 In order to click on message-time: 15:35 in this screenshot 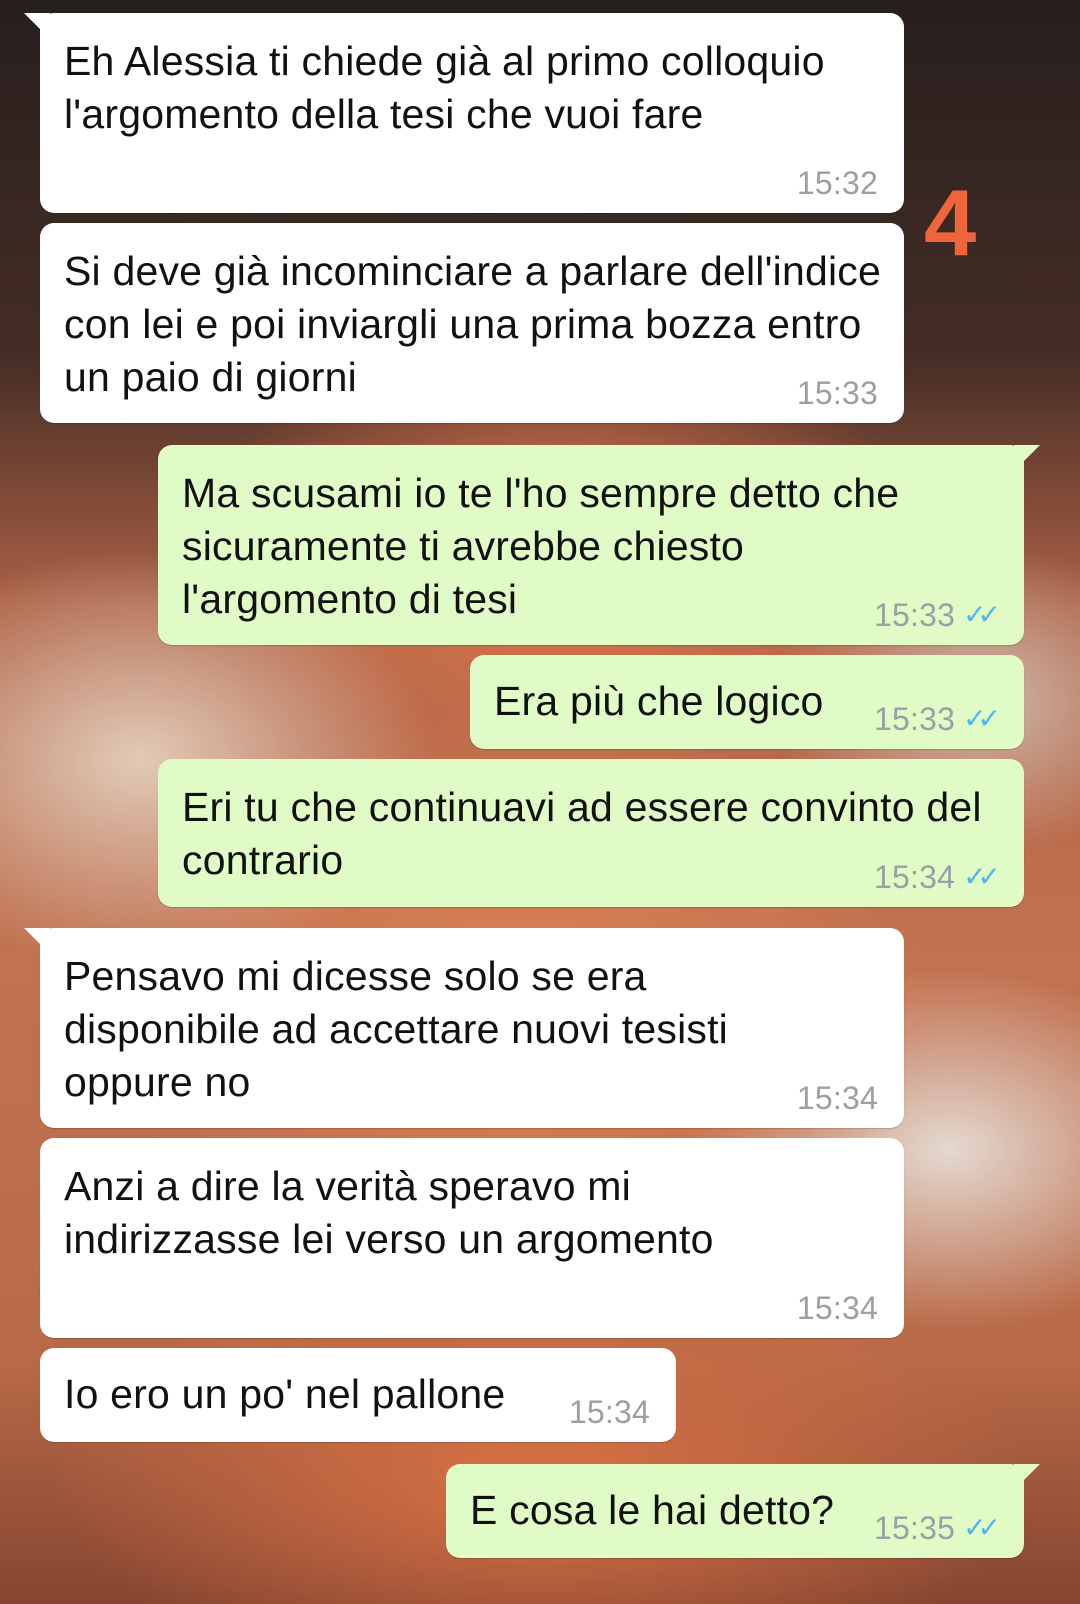, I will do `click(915, 1528)`.